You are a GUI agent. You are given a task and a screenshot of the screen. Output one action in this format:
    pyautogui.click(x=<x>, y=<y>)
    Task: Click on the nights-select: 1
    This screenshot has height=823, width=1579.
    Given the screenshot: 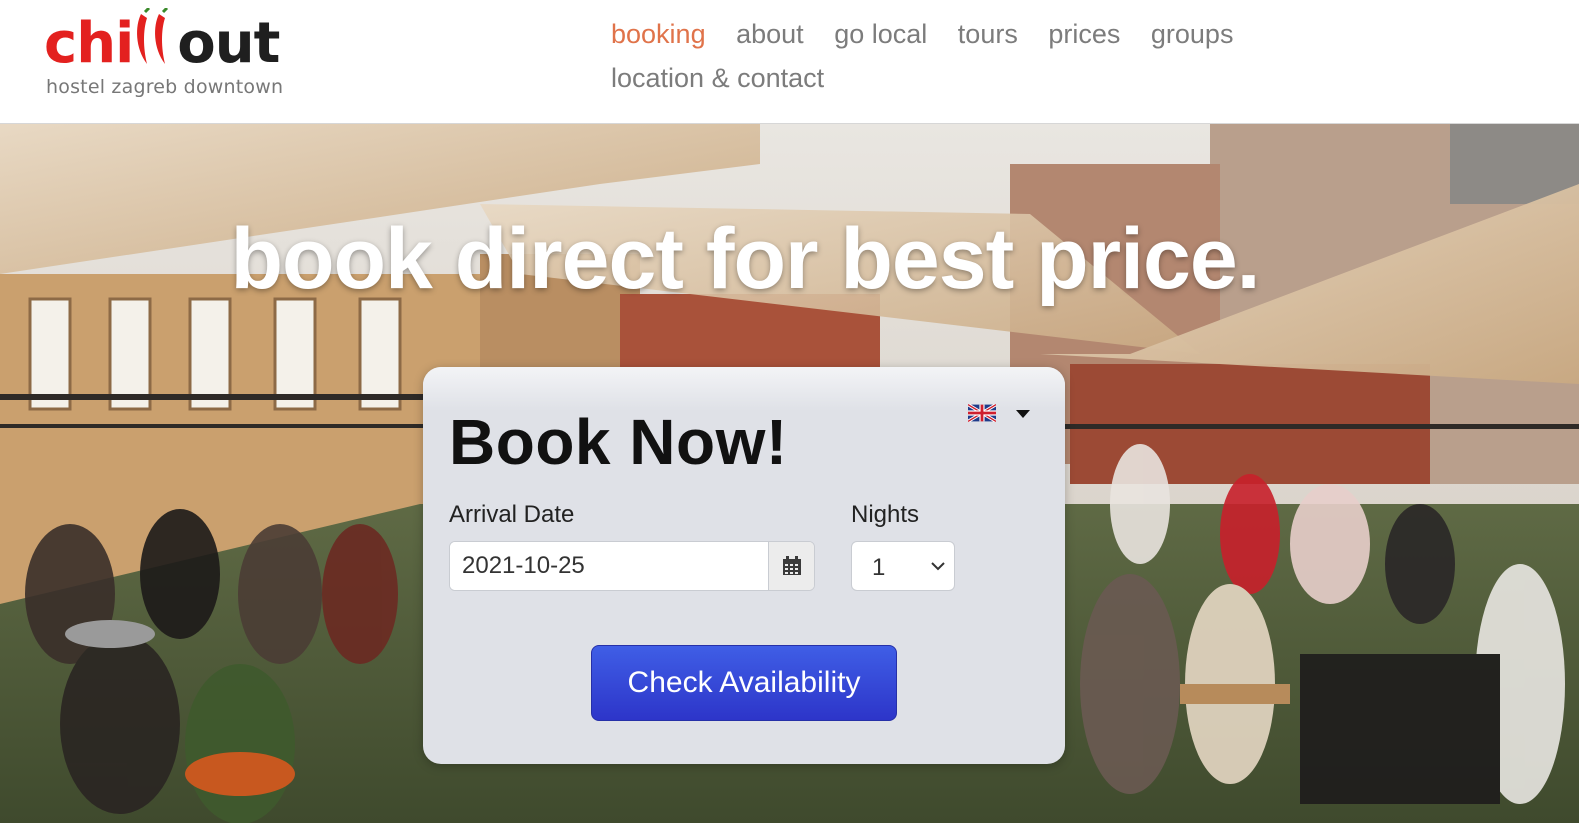 What is the action you would take?
    pyautogui.click(x=903, y=566)
    